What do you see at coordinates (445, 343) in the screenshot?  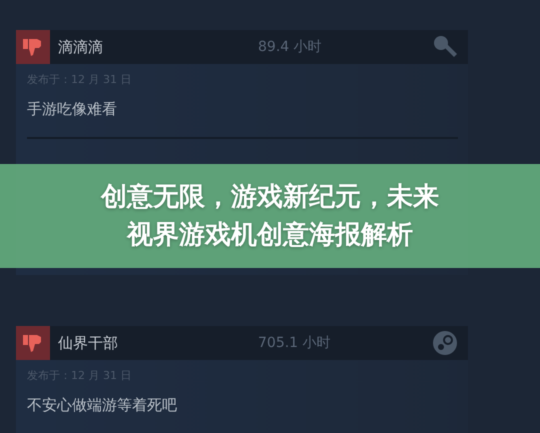 I see `steam-logo-icon` at bounding box center [445, 343].